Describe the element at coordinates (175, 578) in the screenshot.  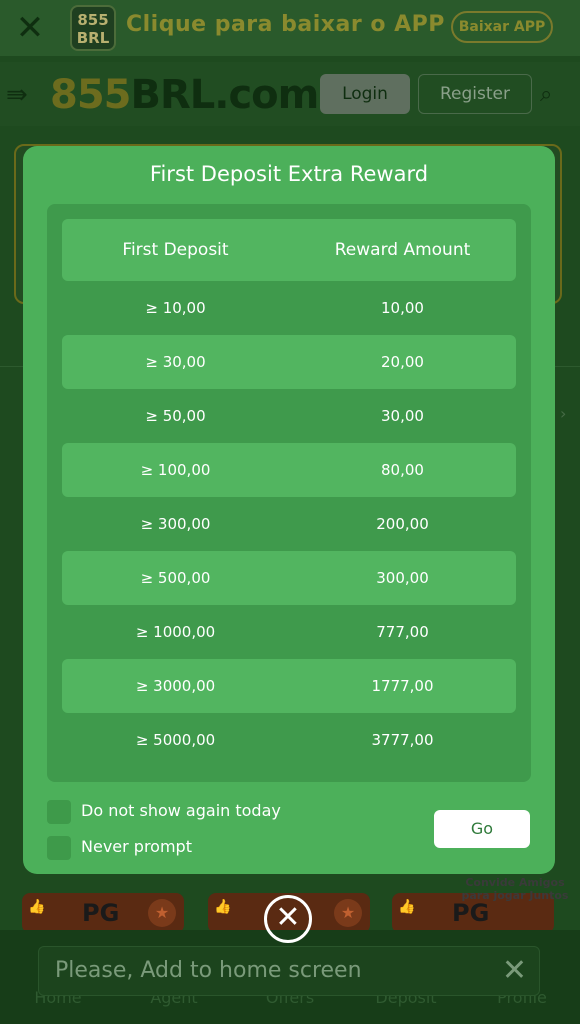
I see `deposit-cell: ≥ 500,00` at that location.